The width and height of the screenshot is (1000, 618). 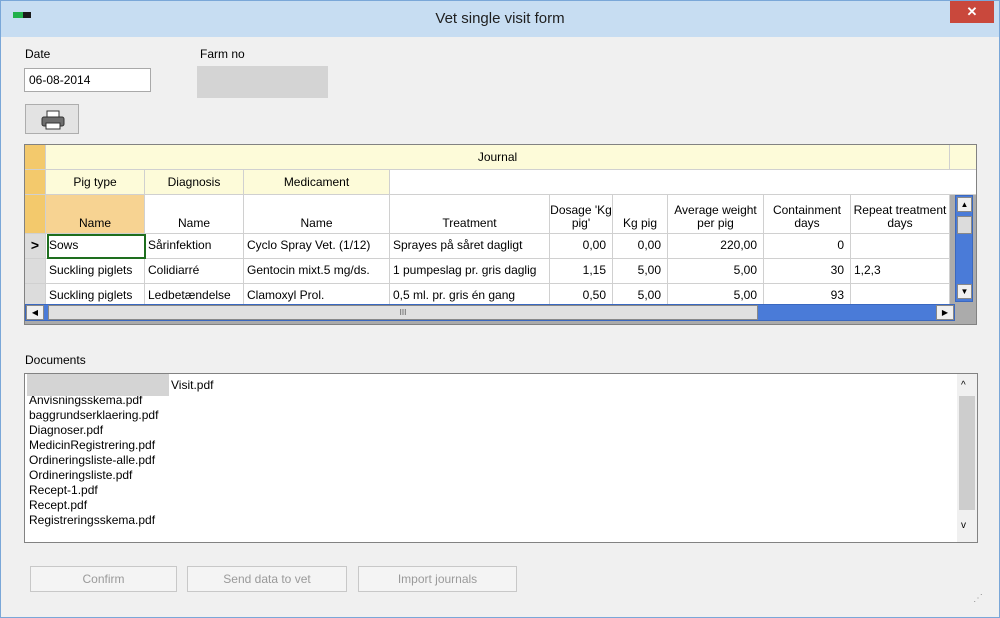 I want to click on row-header-corner, so click(x=35, y=182).